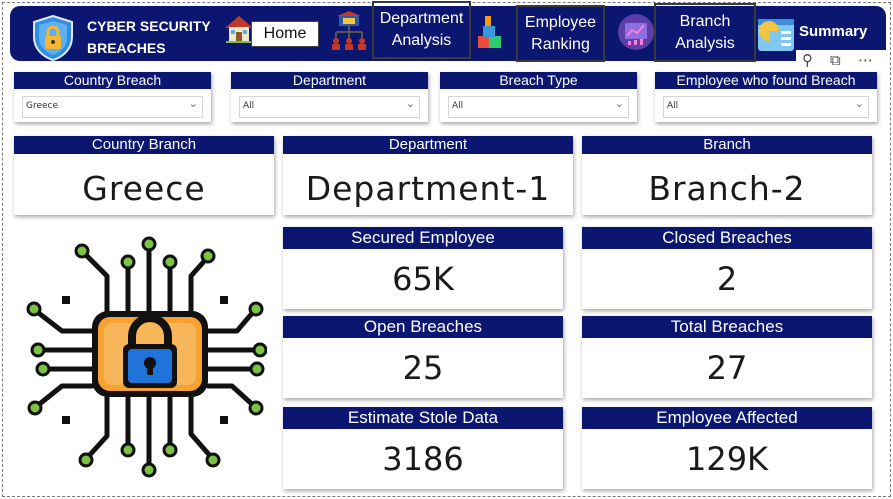  What do you see at coordinates (766, 107) in the screenshot?
I see `employee-found-breach-dropdown: All ⌄` at bounding box center [766, 107].